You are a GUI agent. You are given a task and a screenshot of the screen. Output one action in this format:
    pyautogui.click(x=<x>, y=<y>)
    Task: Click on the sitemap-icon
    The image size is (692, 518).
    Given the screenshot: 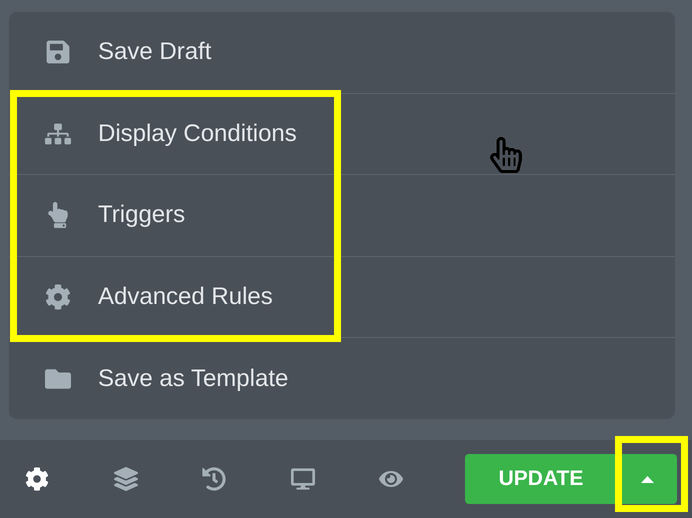 What is the action you would take?
    pyautogui.click(x=58, y=133)
    